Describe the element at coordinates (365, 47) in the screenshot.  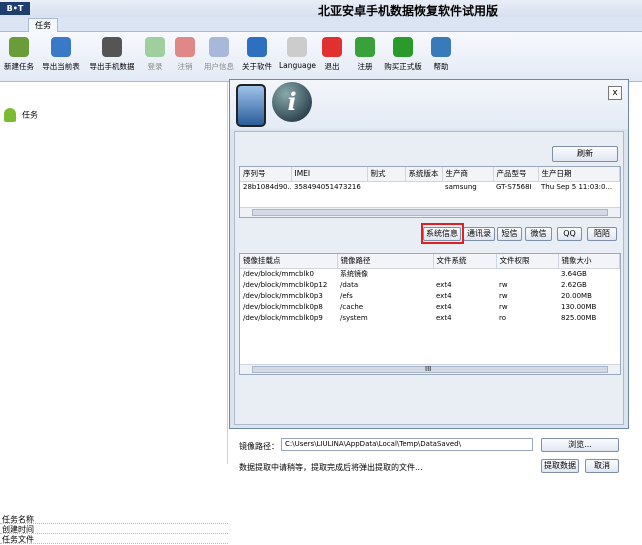
I see `register-icon` at that location.